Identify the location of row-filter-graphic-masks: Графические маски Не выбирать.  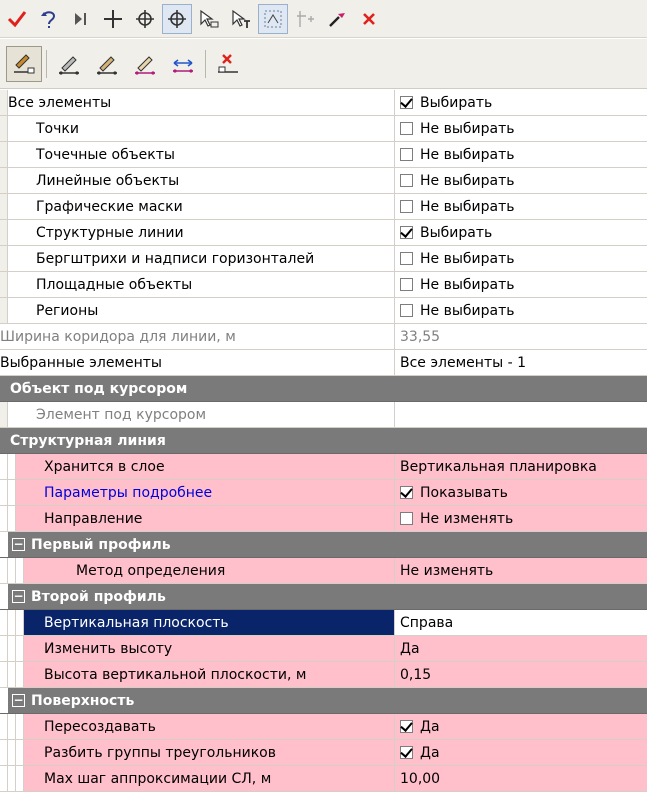
(323, 207).